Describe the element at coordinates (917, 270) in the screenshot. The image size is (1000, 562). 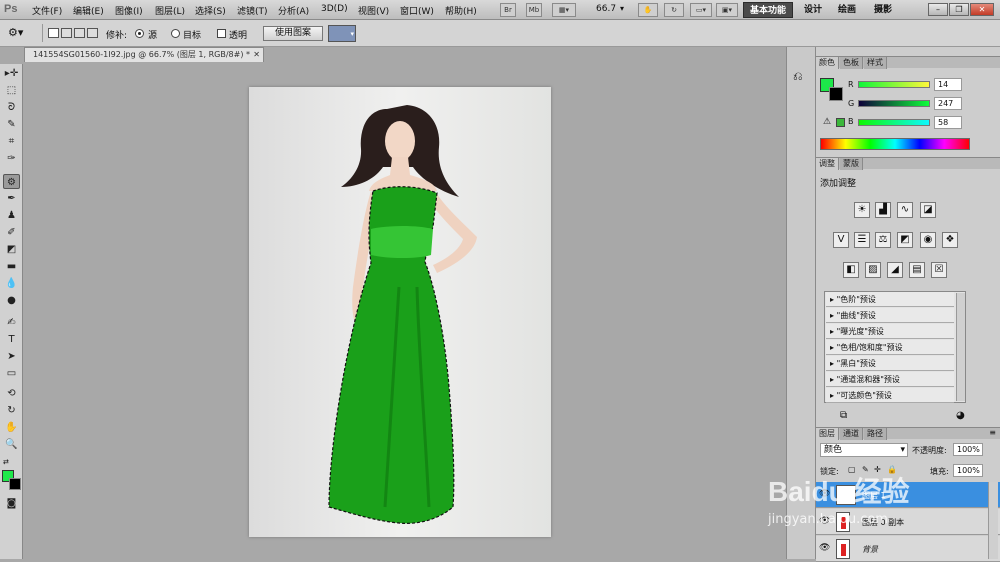
I see `gradient-map-icon: ▤` at that location.